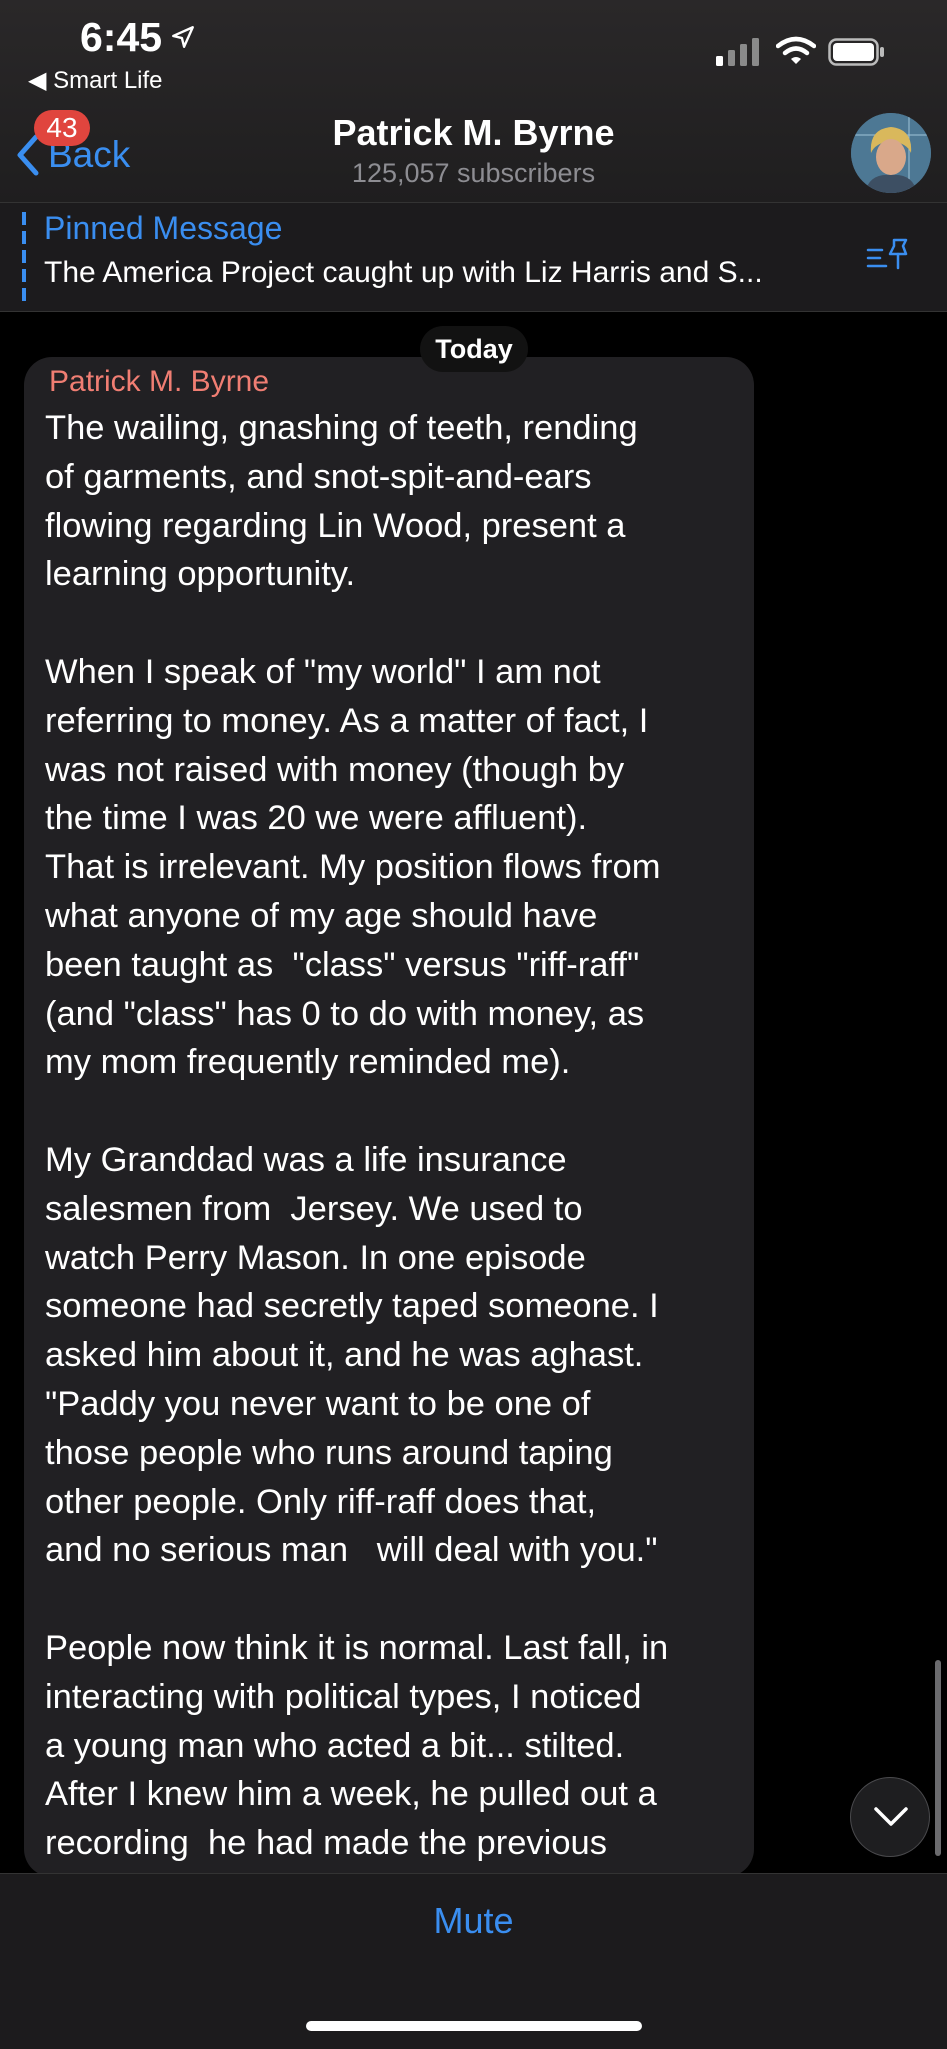  What do you see at coordinates (474, 349) in the screenshot?
I see `date-separator: Today` at bounding box center [474, 349].